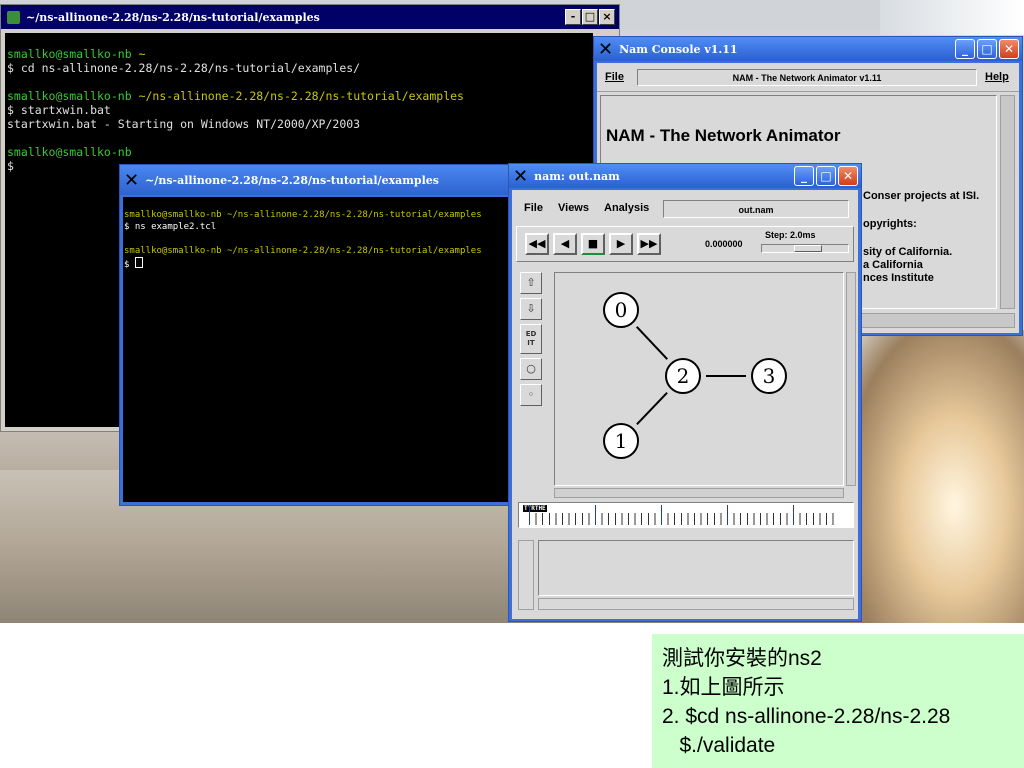  What do you see at coordinates (678, 49) in the screenshot?
I see `nam-console-title: Nam Console v1.11` at bounding box center [678, 49].